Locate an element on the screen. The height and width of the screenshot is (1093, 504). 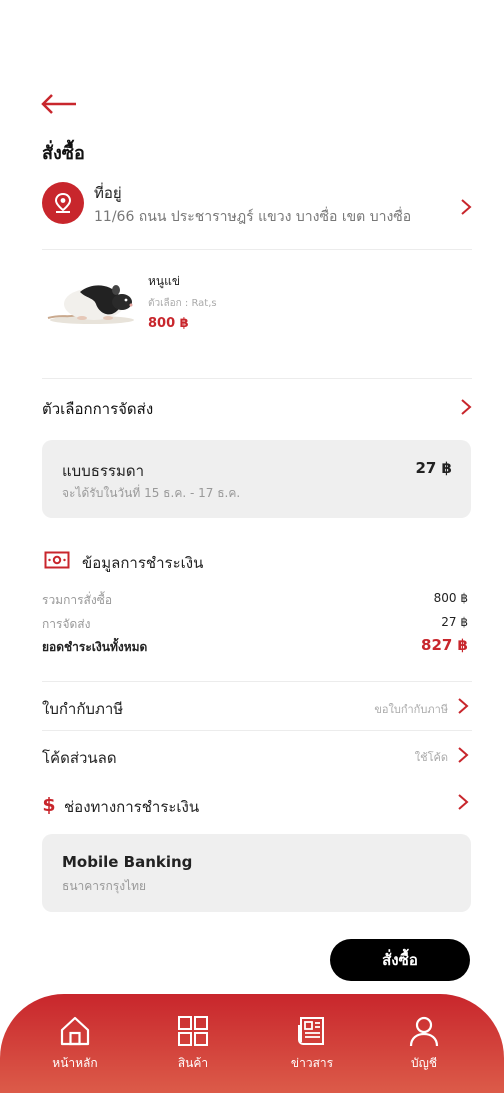
product-option: ตัวเลือก : Rat,s is located at coordinates (182, 303).